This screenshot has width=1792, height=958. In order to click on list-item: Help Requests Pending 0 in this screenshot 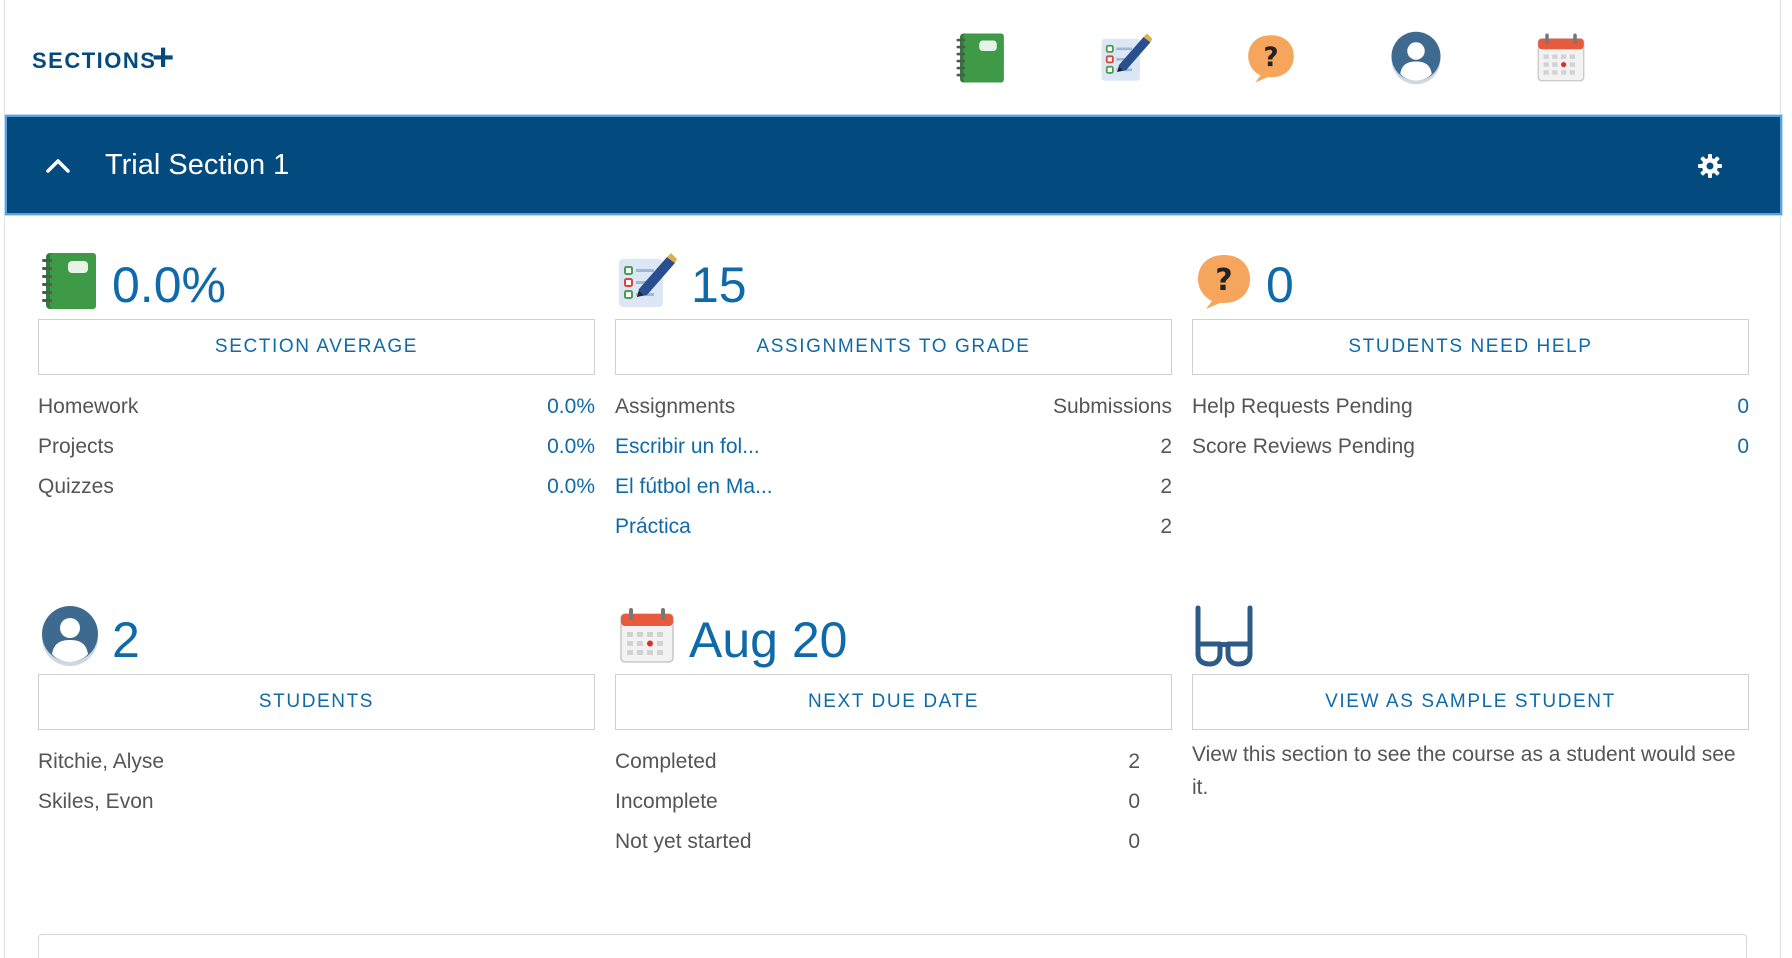, I will do `click(1470, 407)`.